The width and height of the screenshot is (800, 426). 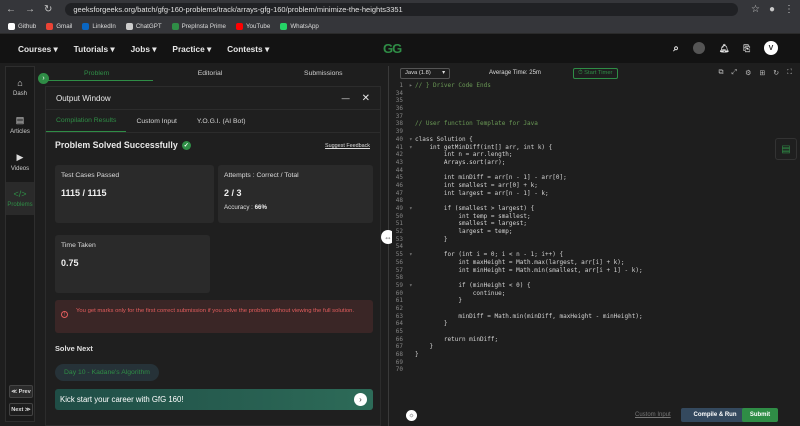 I want to click on line-number: 60, so click(x=399, y=293).